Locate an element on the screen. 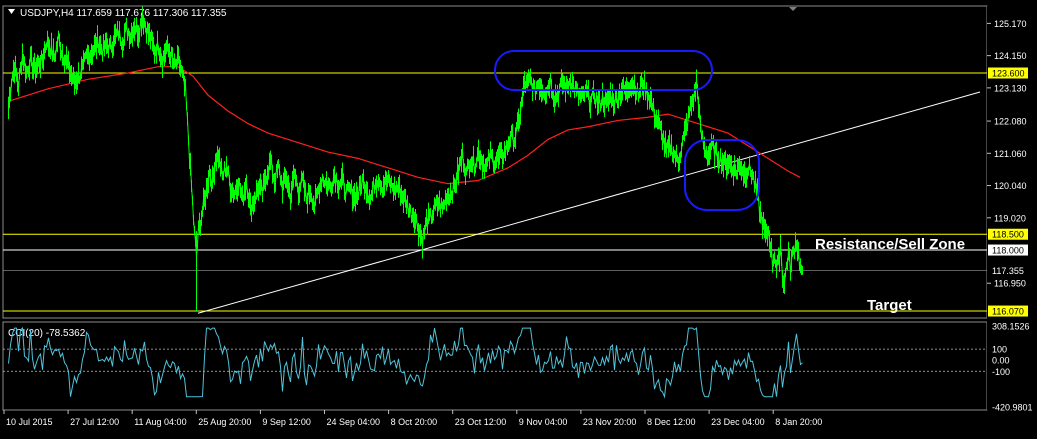 The height and width of the screenshot is (439, 1037). cci-tick-label: 308.1526 is located at coordinates (1011, 327).